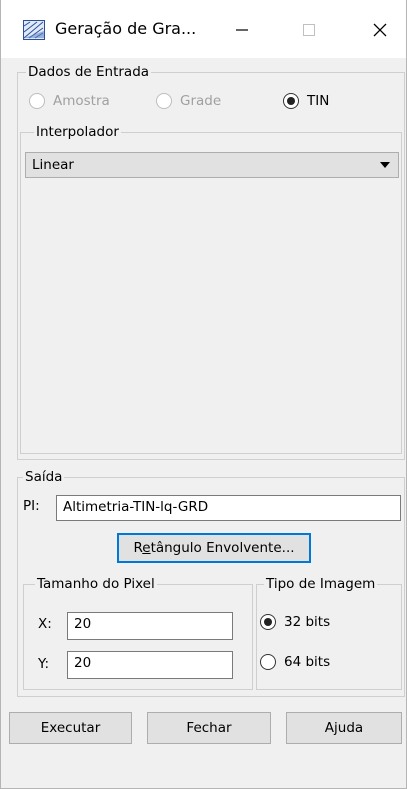  Describe the element at coordinates (96, 584) in the screenshot. I see `pixel-size-group-label: Tamanho do Pixel` at that location.